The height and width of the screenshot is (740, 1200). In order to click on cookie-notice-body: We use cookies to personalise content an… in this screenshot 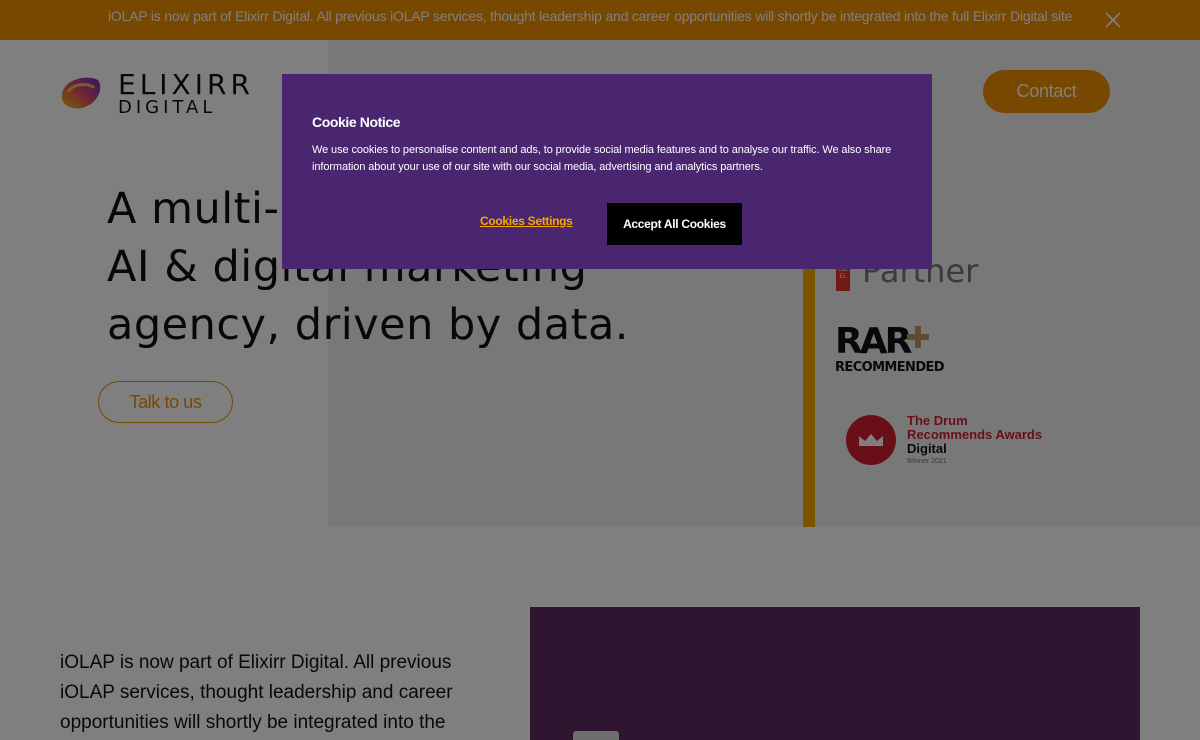, I will do `click(602, 158)`.